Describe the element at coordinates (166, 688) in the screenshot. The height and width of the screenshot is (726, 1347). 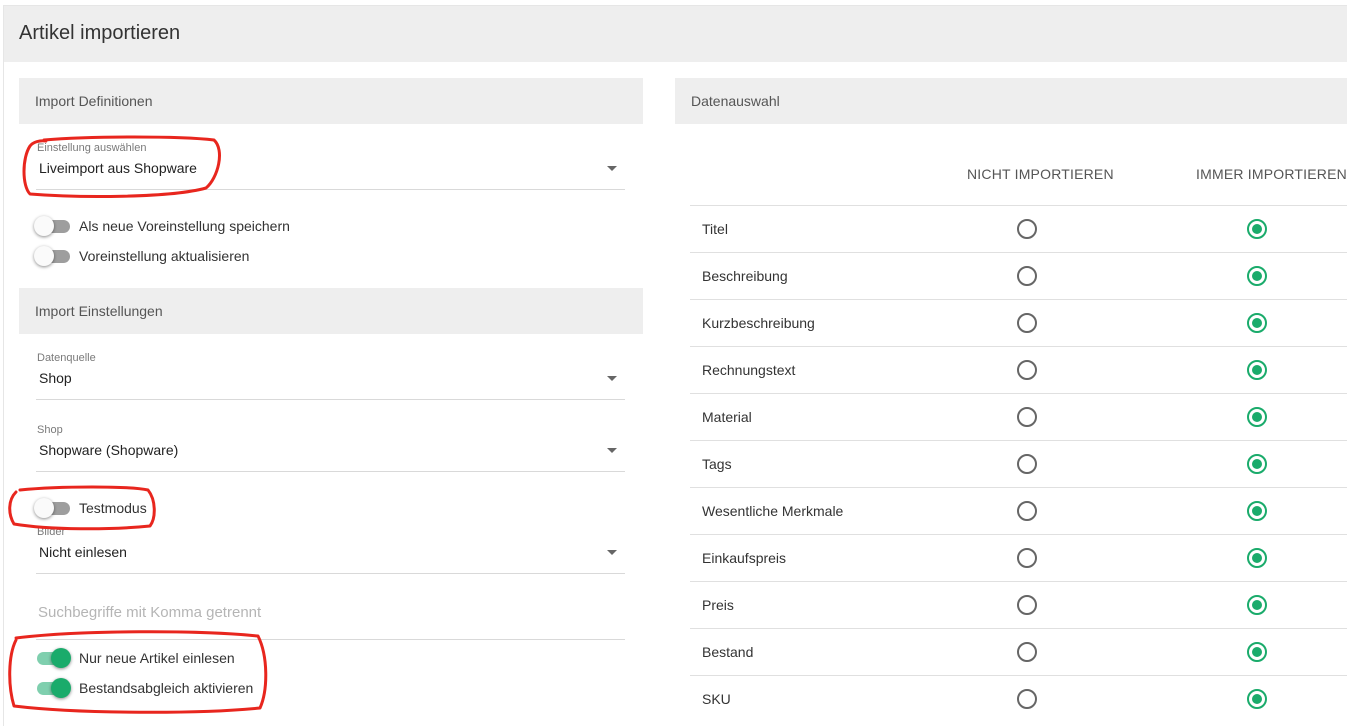
I see `toggle-label: Bestandsabgleich aktivieren` at that location.